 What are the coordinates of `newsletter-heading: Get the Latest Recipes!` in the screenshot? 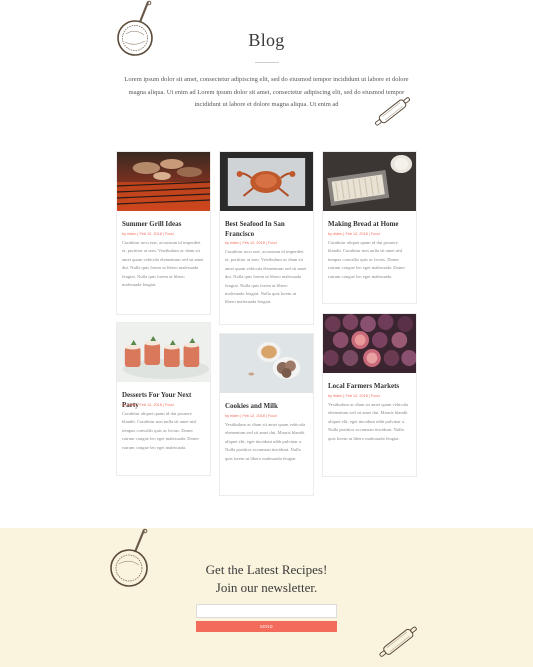 It's located at (266, 569).